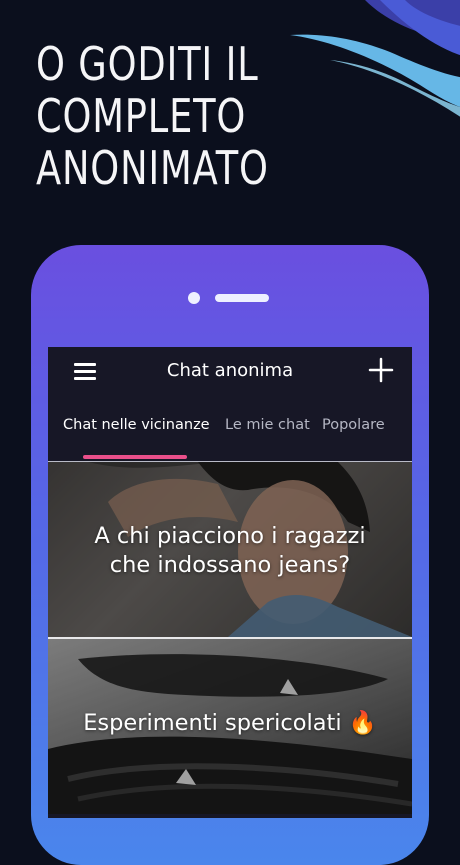 This screenshot has height=865, width=460. What do you see at coordinates (135, 457) in the screenshot?
I see `active-tab-indicator` at bounding box center [135, 457].